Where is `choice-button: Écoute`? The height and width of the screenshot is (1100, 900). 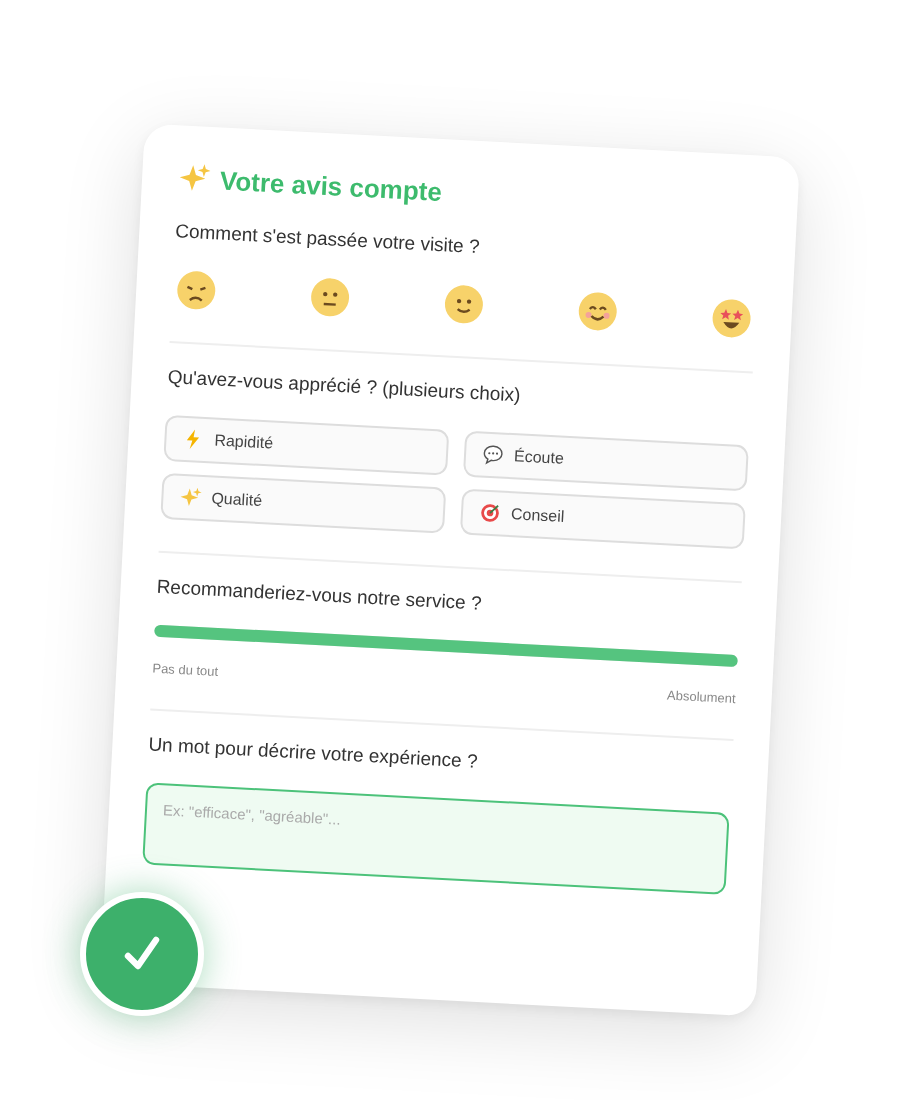
choice-button: Écoute is located at coordinates (605, 461).